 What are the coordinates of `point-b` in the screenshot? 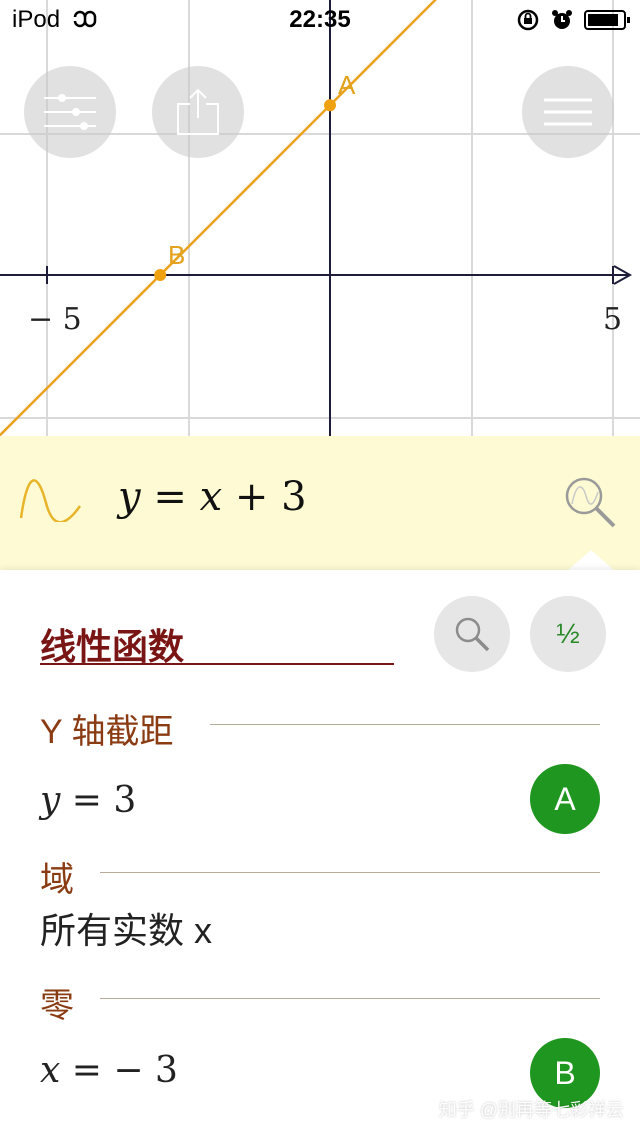 It's located at (160, 275).